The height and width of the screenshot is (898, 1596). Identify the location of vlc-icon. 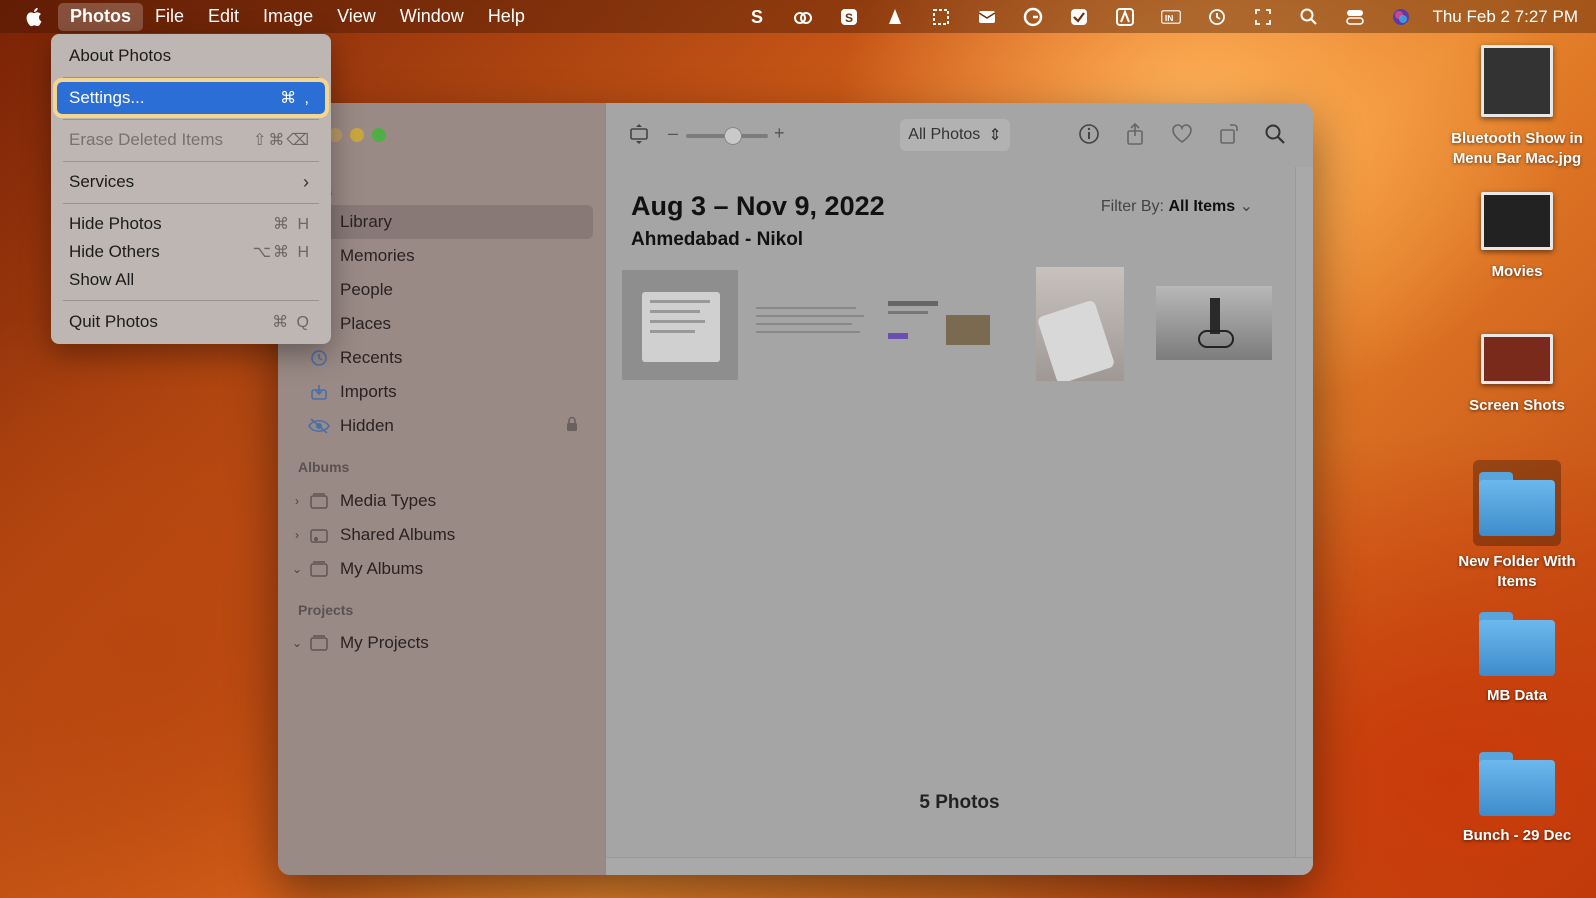
(895, 16).